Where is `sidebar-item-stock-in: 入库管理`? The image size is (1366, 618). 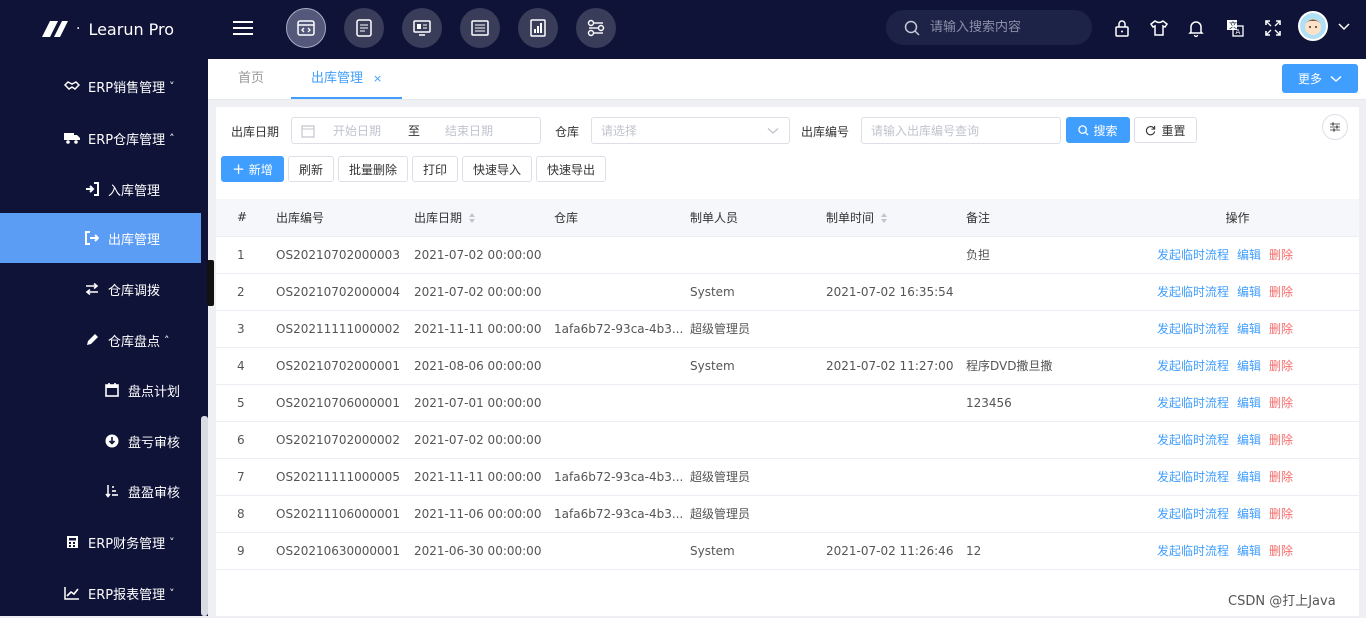 sidebar-item-stock-in: 入库管理 is located at coordinates (100, 189).